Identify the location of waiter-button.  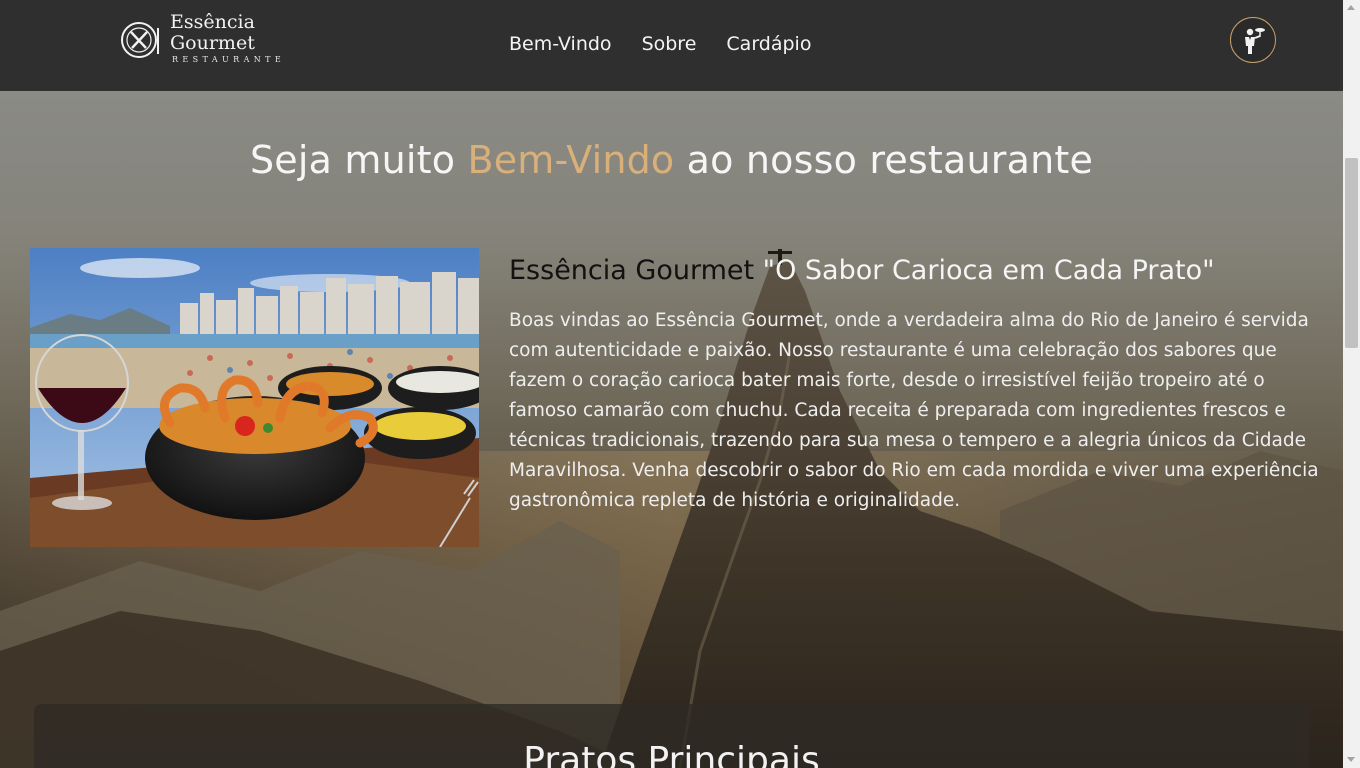
(1253, 40).